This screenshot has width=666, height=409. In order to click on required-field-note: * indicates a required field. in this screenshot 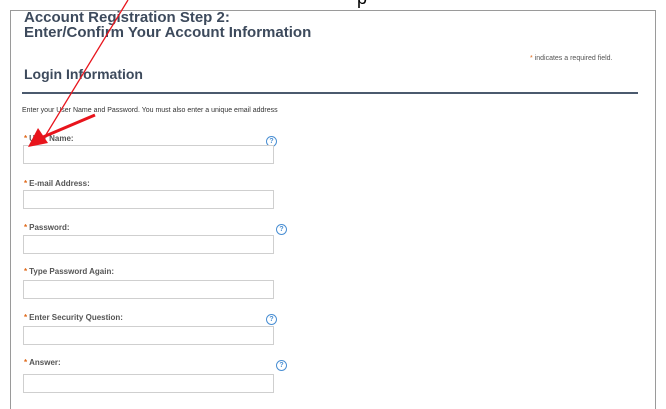, I will do `click(571, 58)`.